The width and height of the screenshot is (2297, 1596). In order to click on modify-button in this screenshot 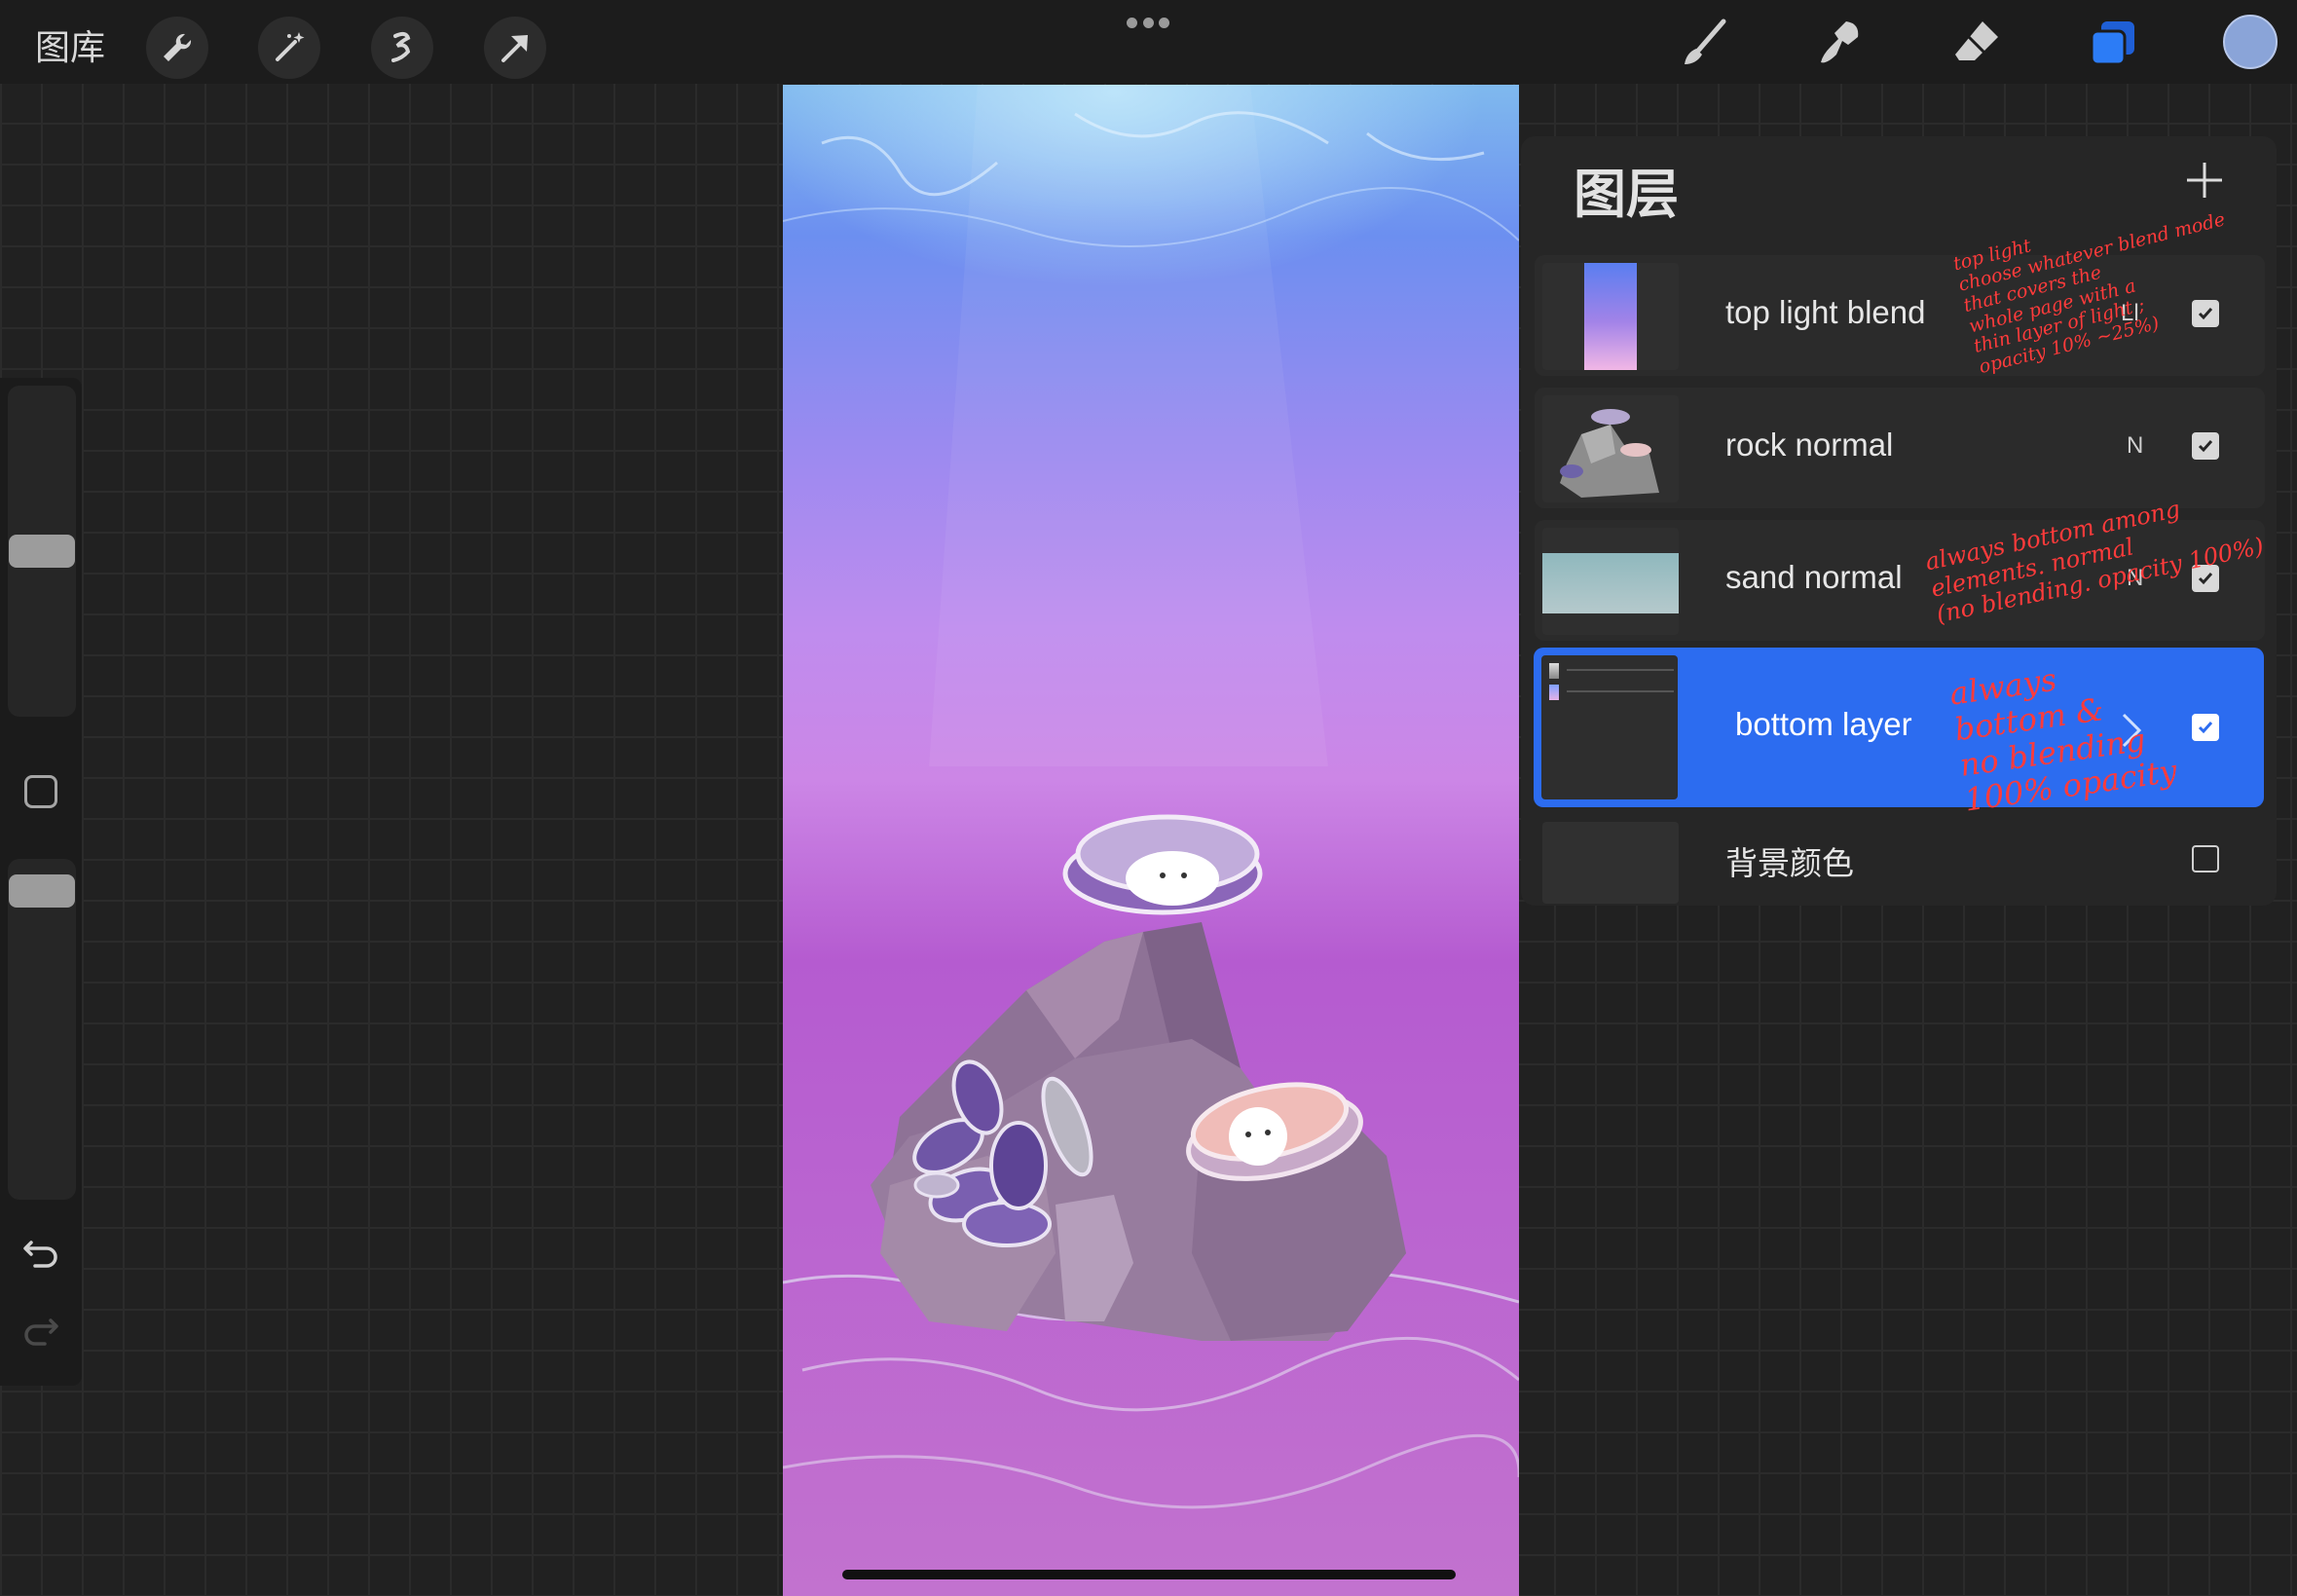, I will do `click(40, 792)`.